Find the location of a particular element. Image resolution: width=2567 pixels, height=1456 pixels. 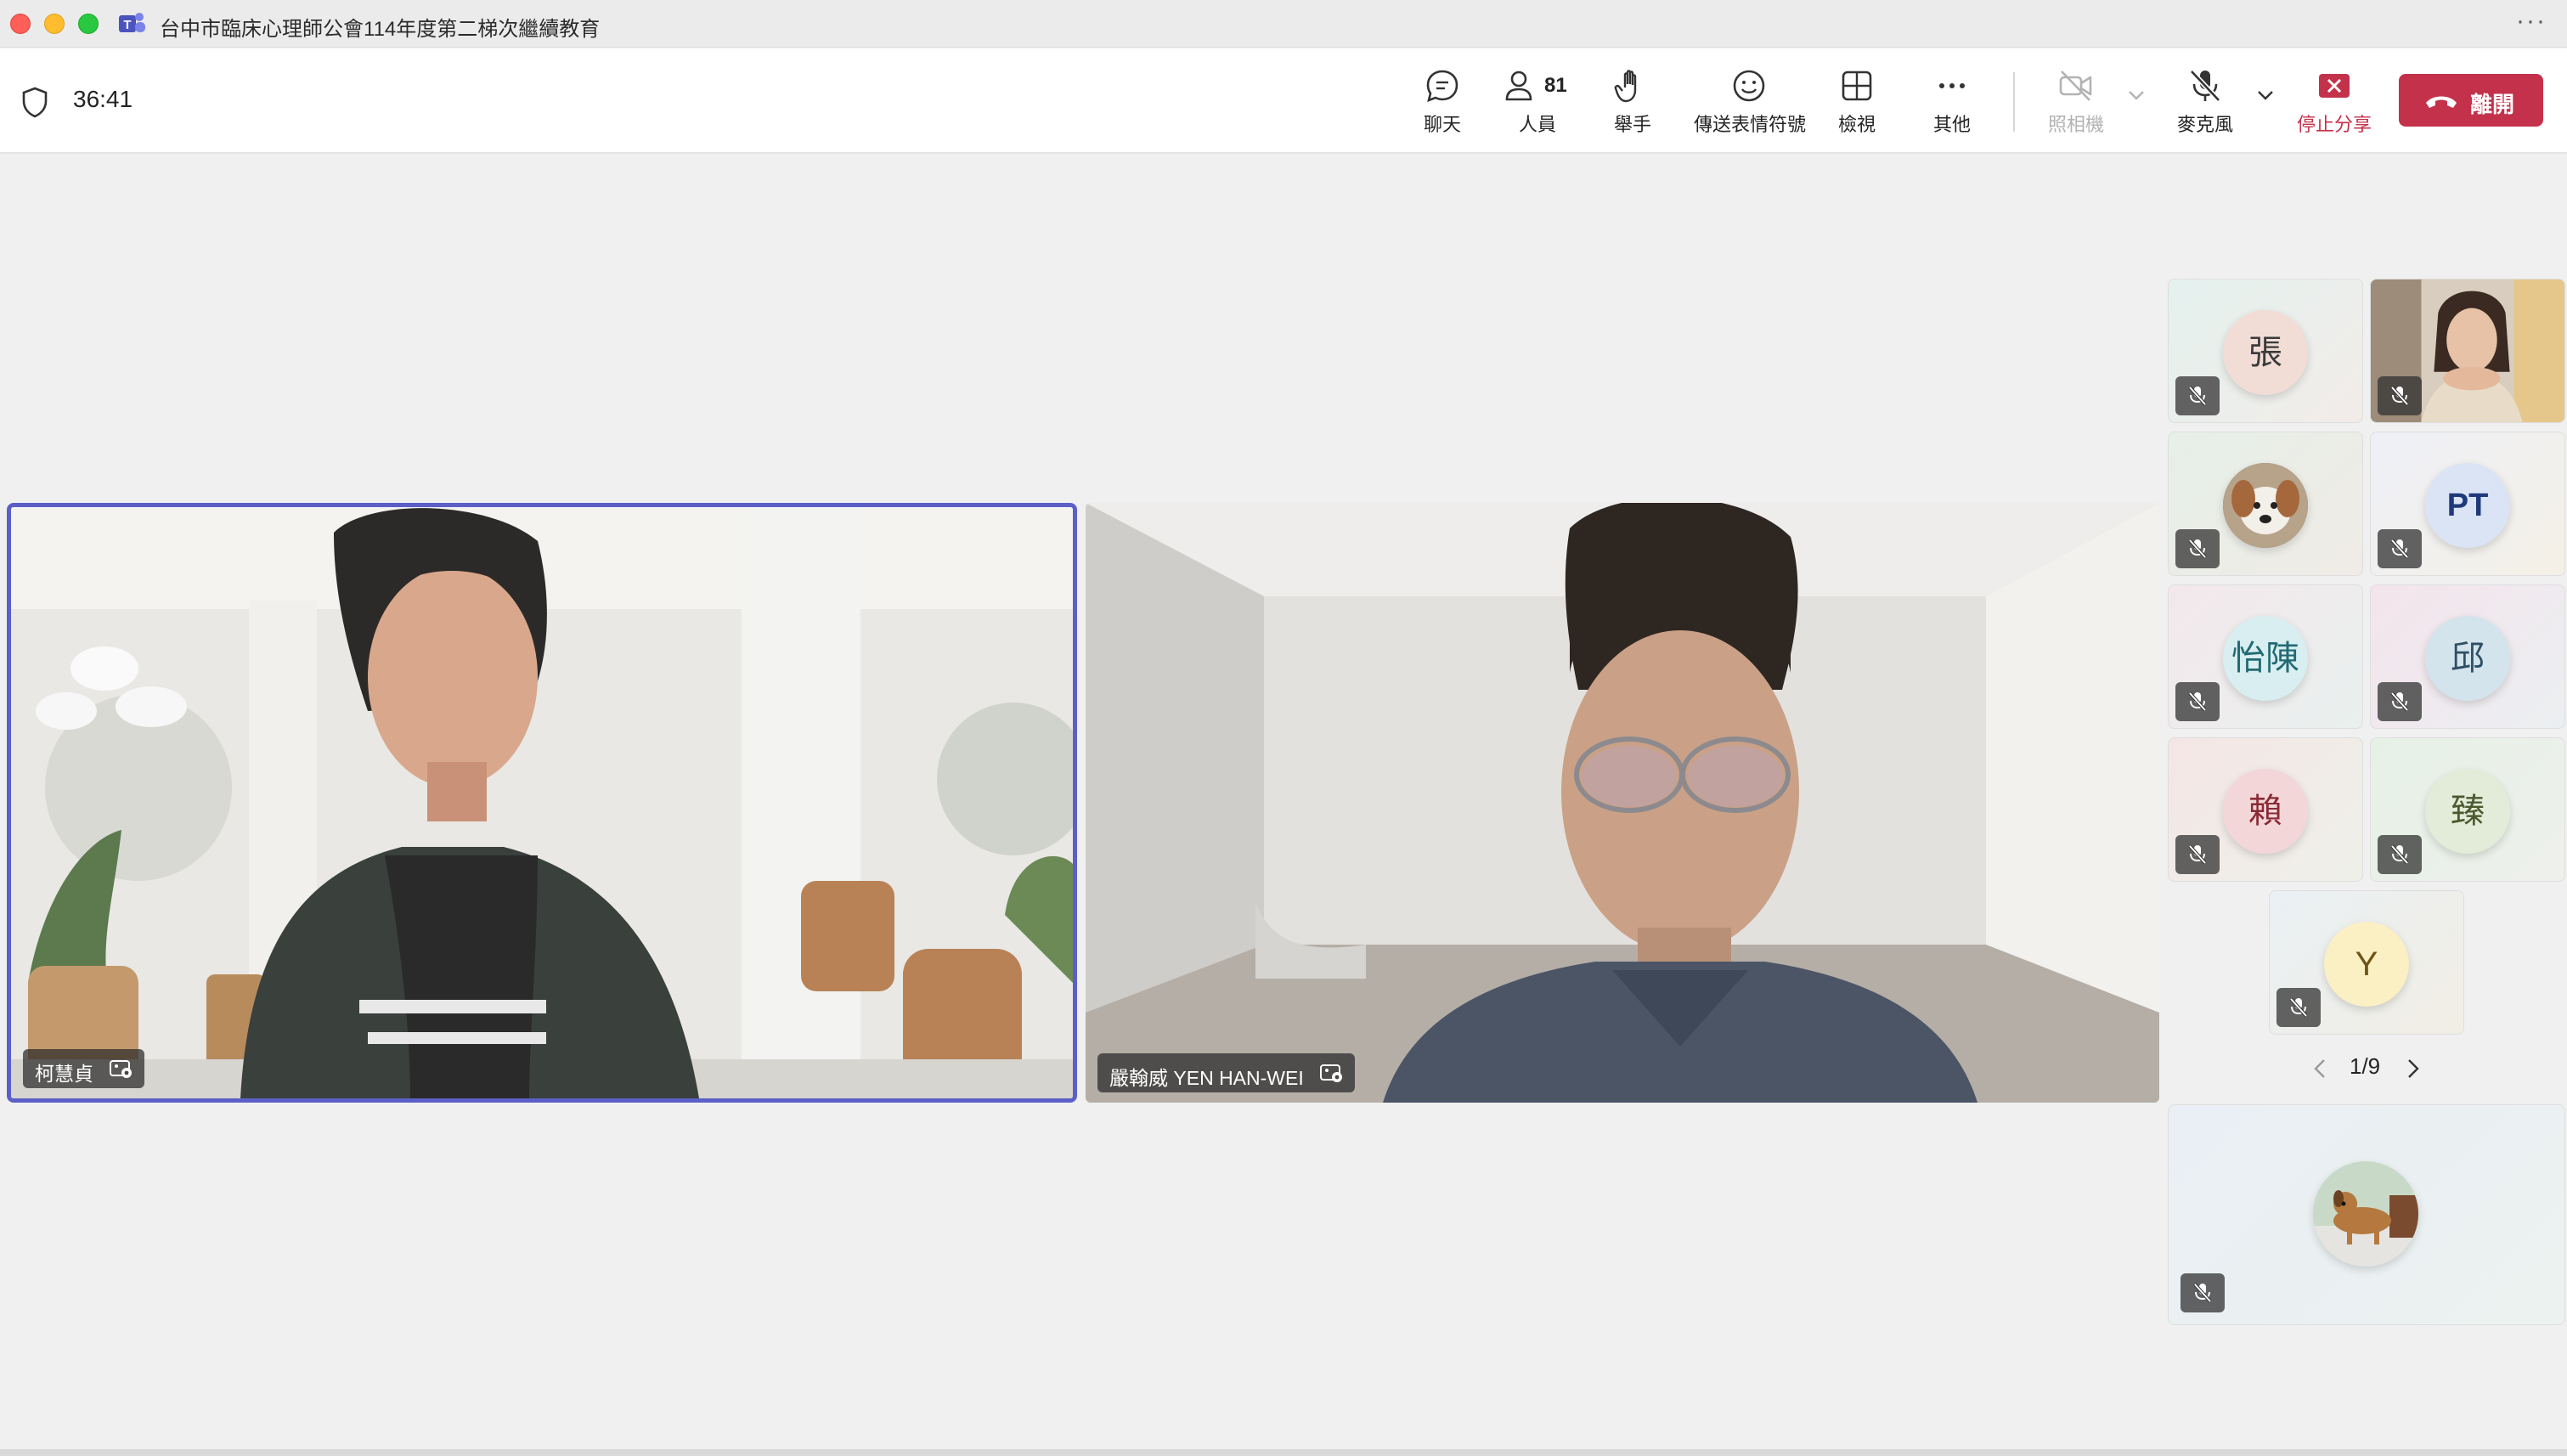

hang-up-icon is located at coordinates (2441, 102).